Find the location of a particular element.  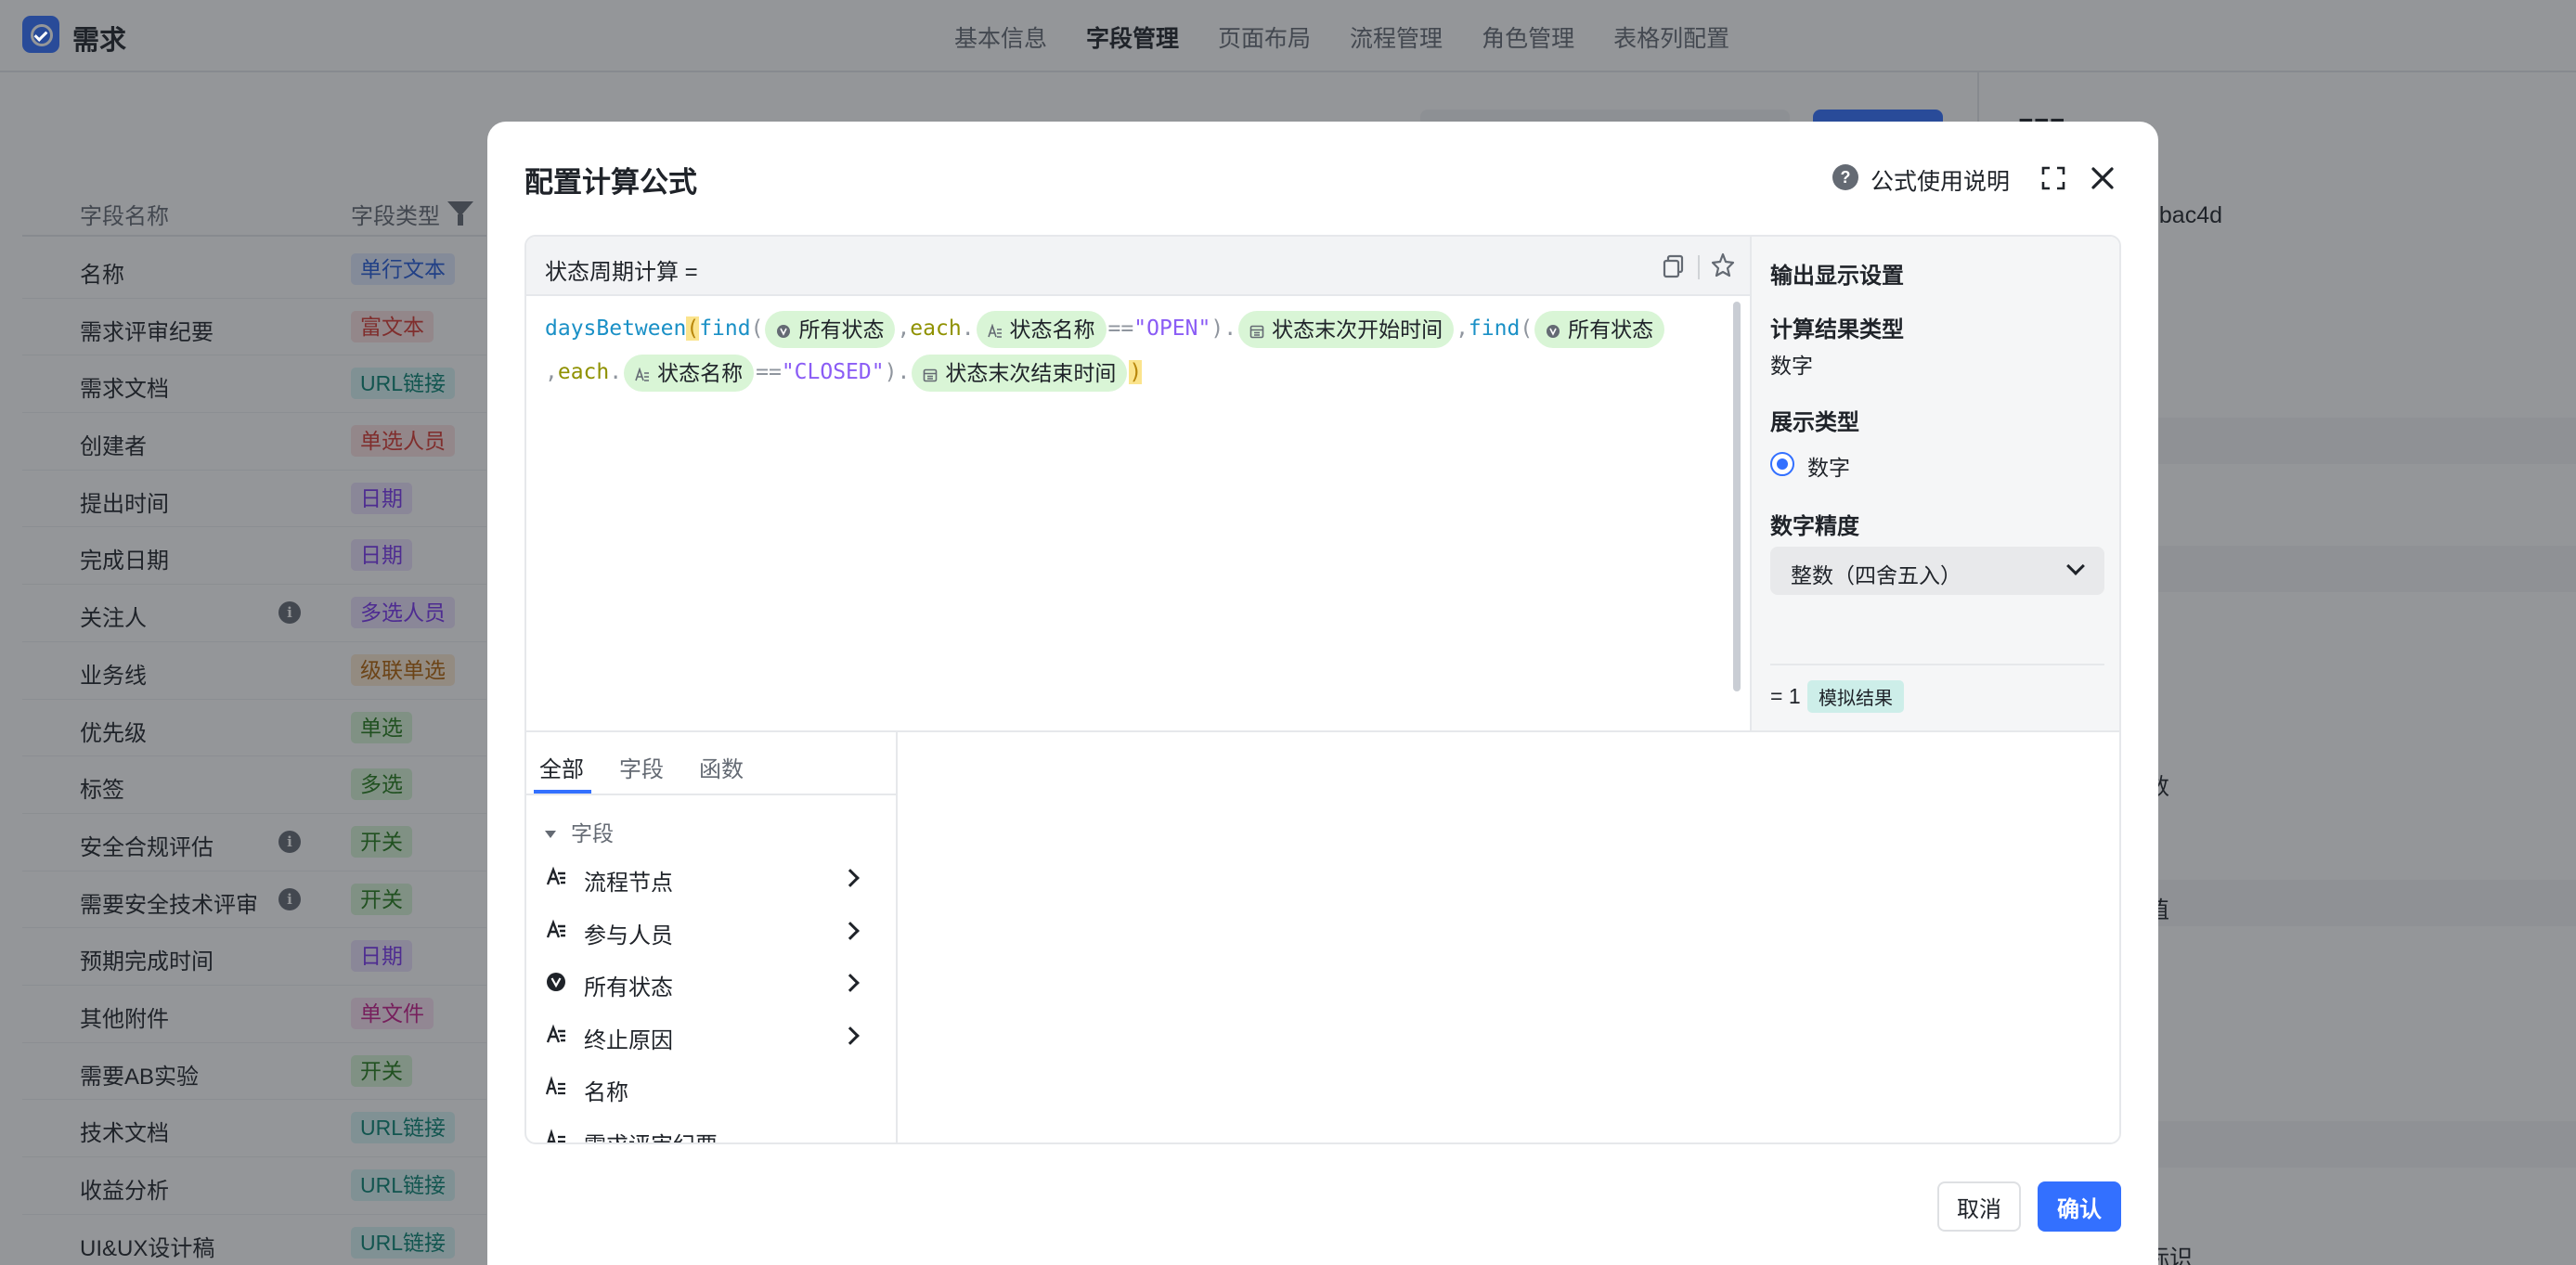

simulated-result-badge: 模拟结果 is located at coordinates (1855, 696).